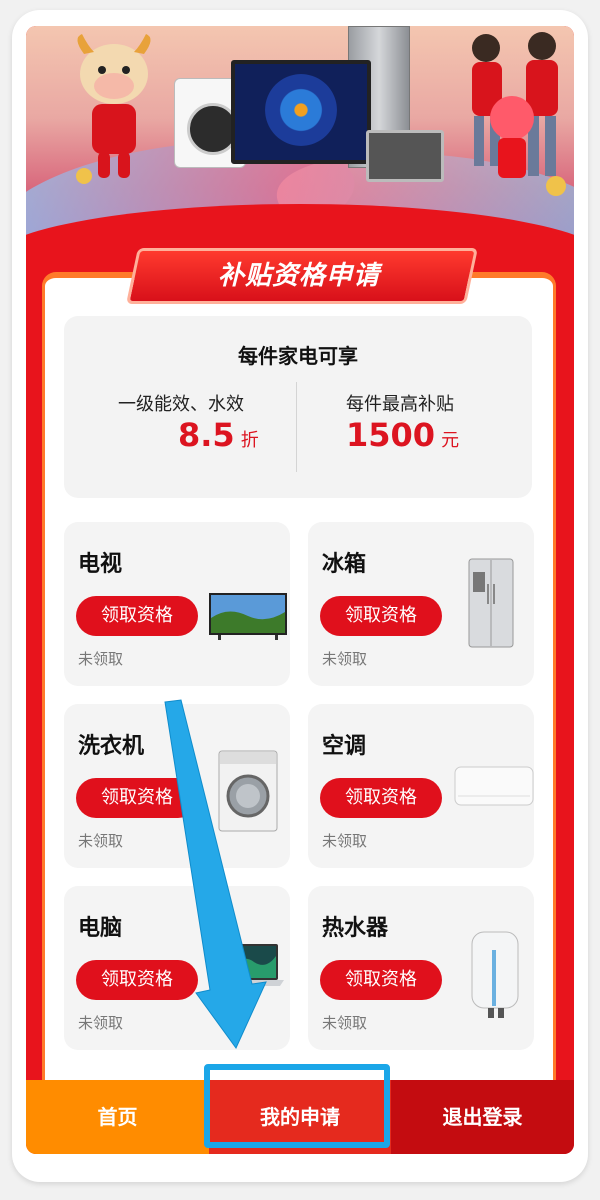 The image size is (600, 1200). What do you see at coordinates (100, 928) in the screenshot?
I see `category-name: 电脑` at bounding box center [100, 928].